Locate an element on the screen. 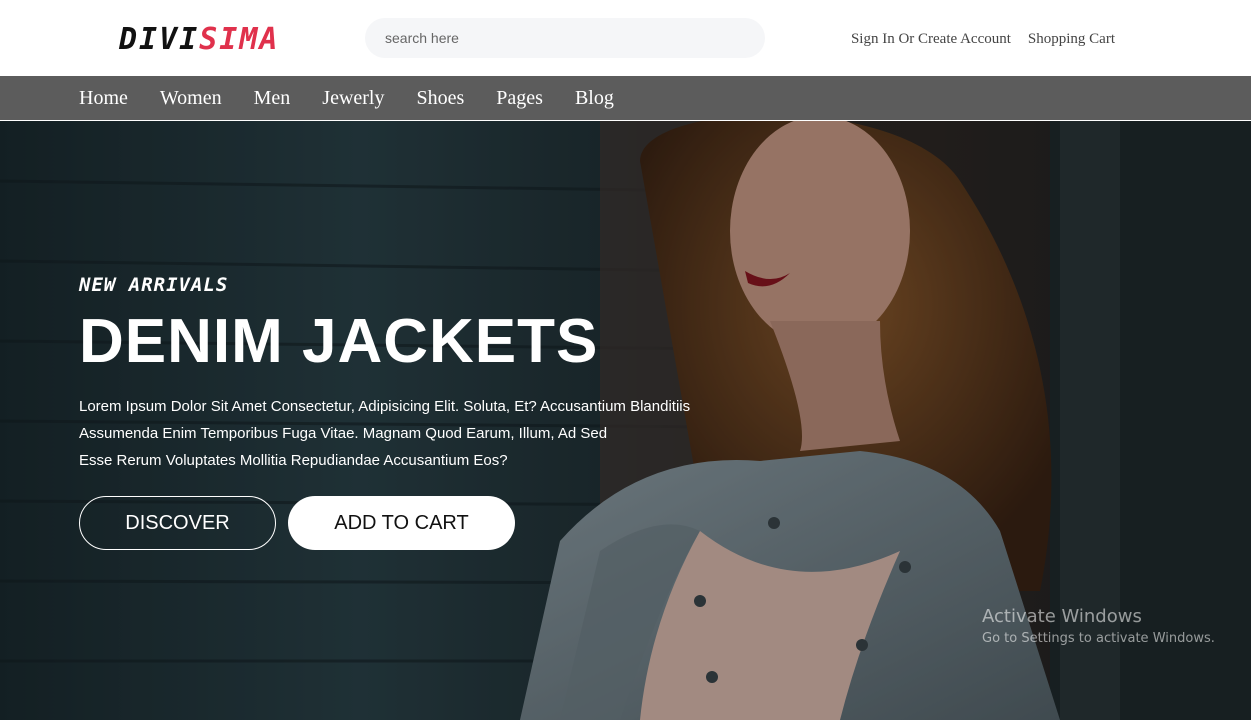 The width and height of the screenshot is (1251, 720). hero-title: DENIM JACKETS is located at coordinates (339, 341).